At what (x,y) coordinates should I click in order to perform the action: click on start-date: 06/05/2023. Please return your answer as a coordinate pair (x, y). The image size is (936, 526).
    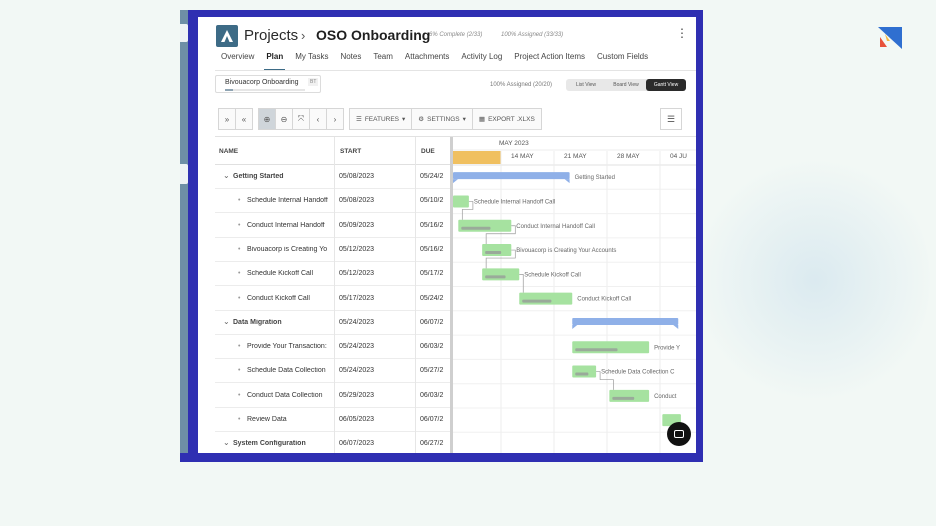
    Looking at the image, I should click on (357, 419).